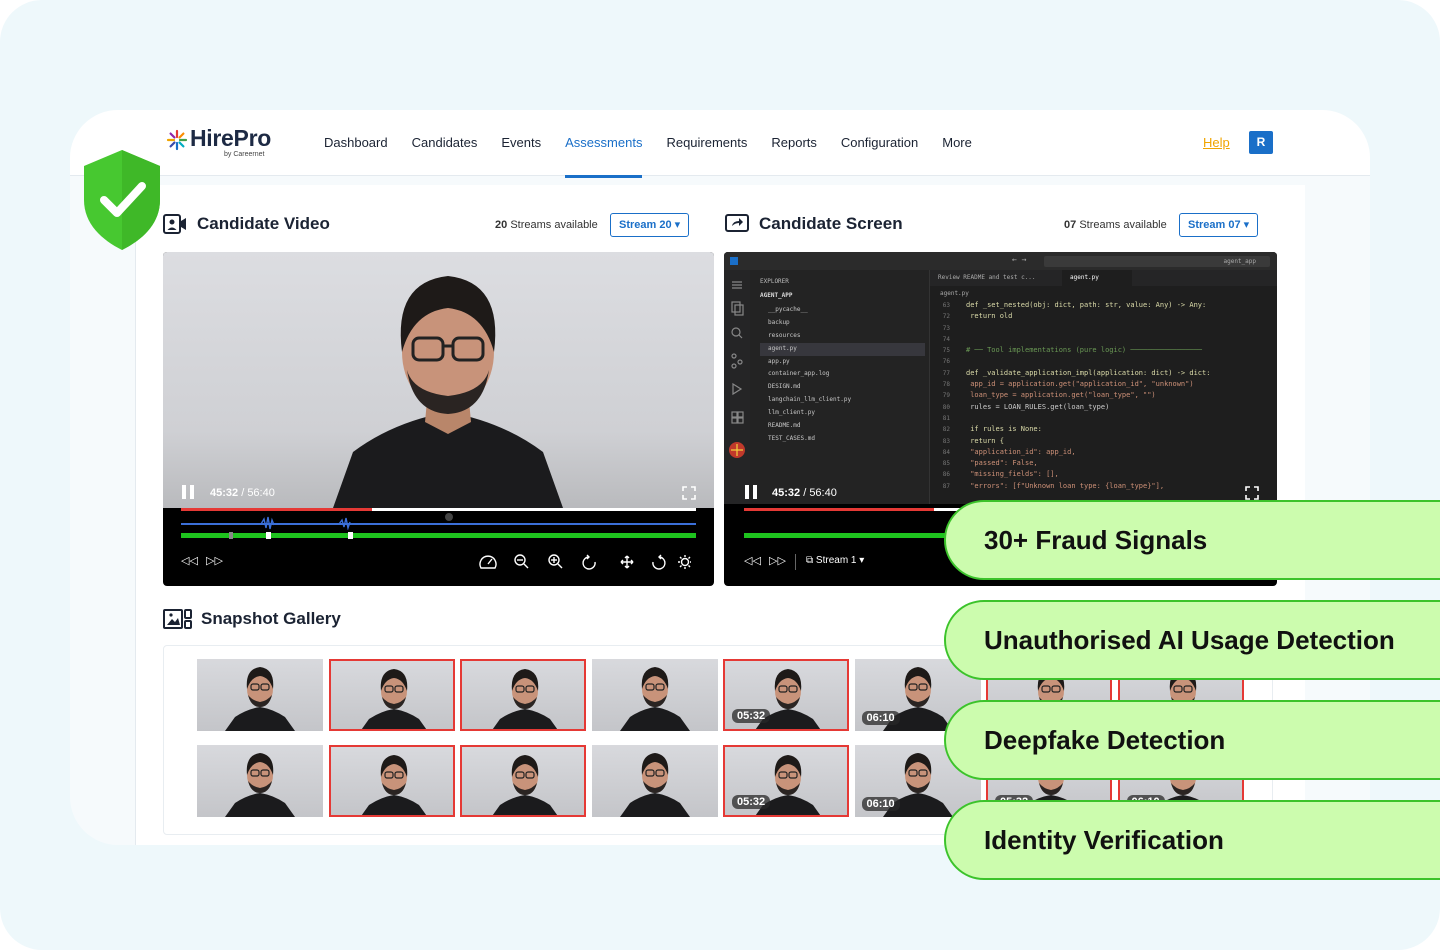 Image resolution: width=1440 pixels, height=950 pixels. I want to click on nav-item-candidates: Candidates, so click(445, 143).